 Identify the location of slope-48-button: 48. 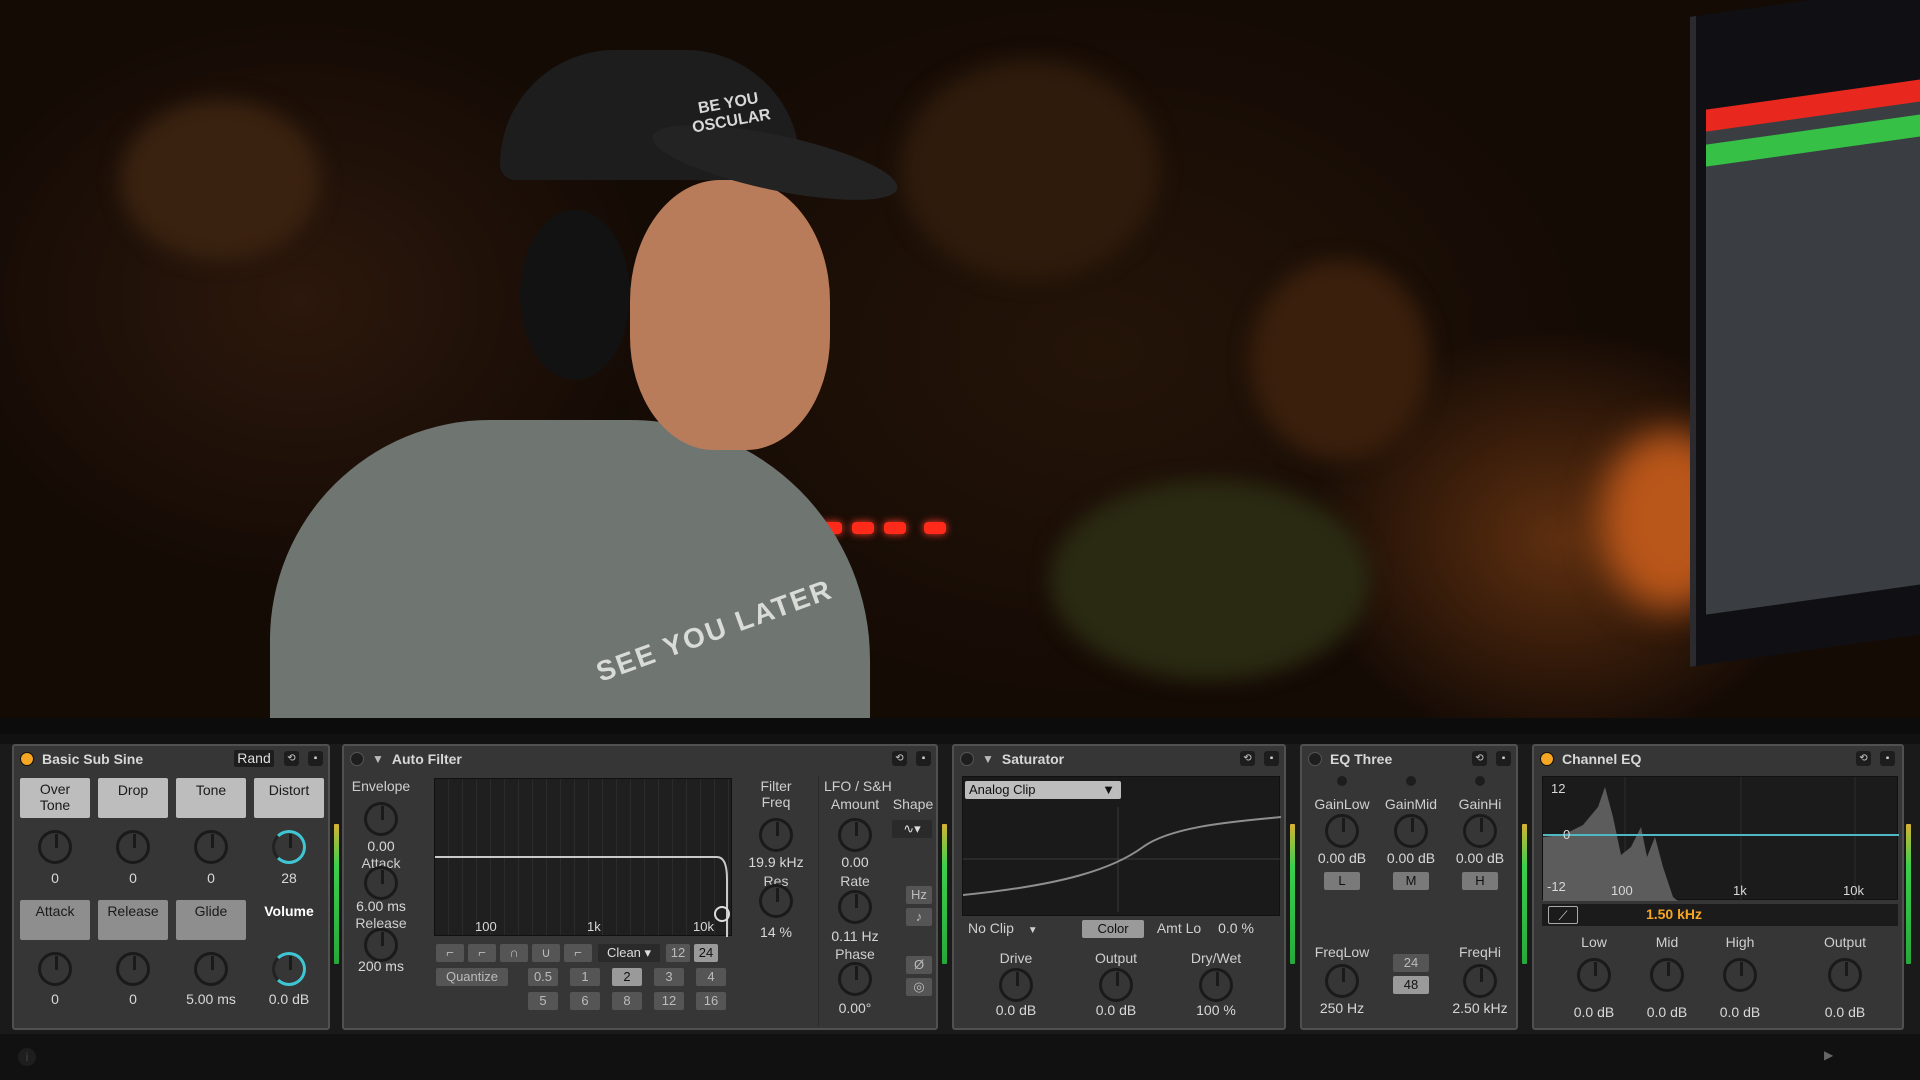
(1411, 985).